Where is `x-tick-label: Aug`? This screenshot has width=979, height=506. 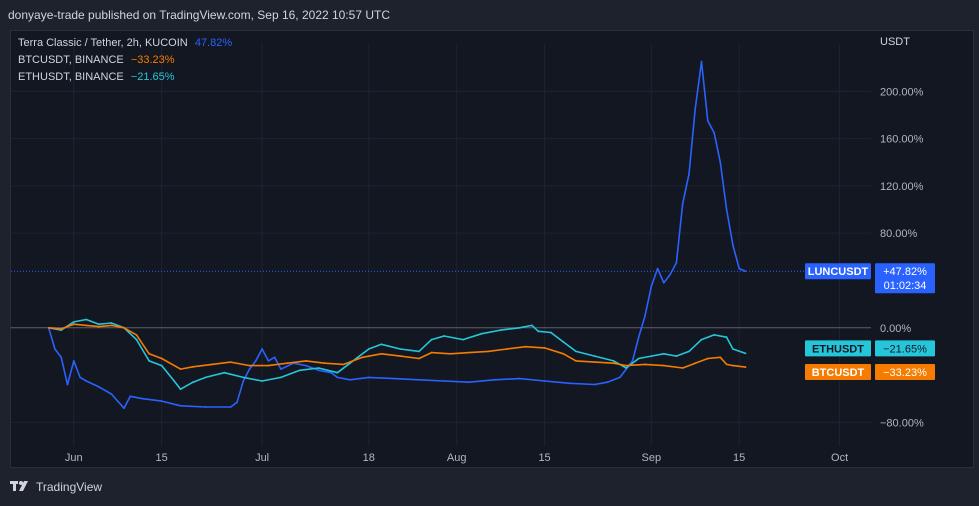 x-tick-label: Aug is located at coordinates (457, 458).